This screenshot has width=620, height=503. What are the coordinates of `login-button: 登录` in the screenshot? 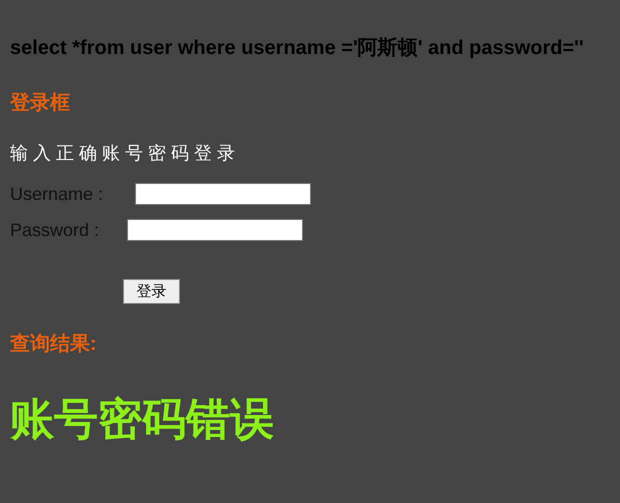 It's located at (151, 291).